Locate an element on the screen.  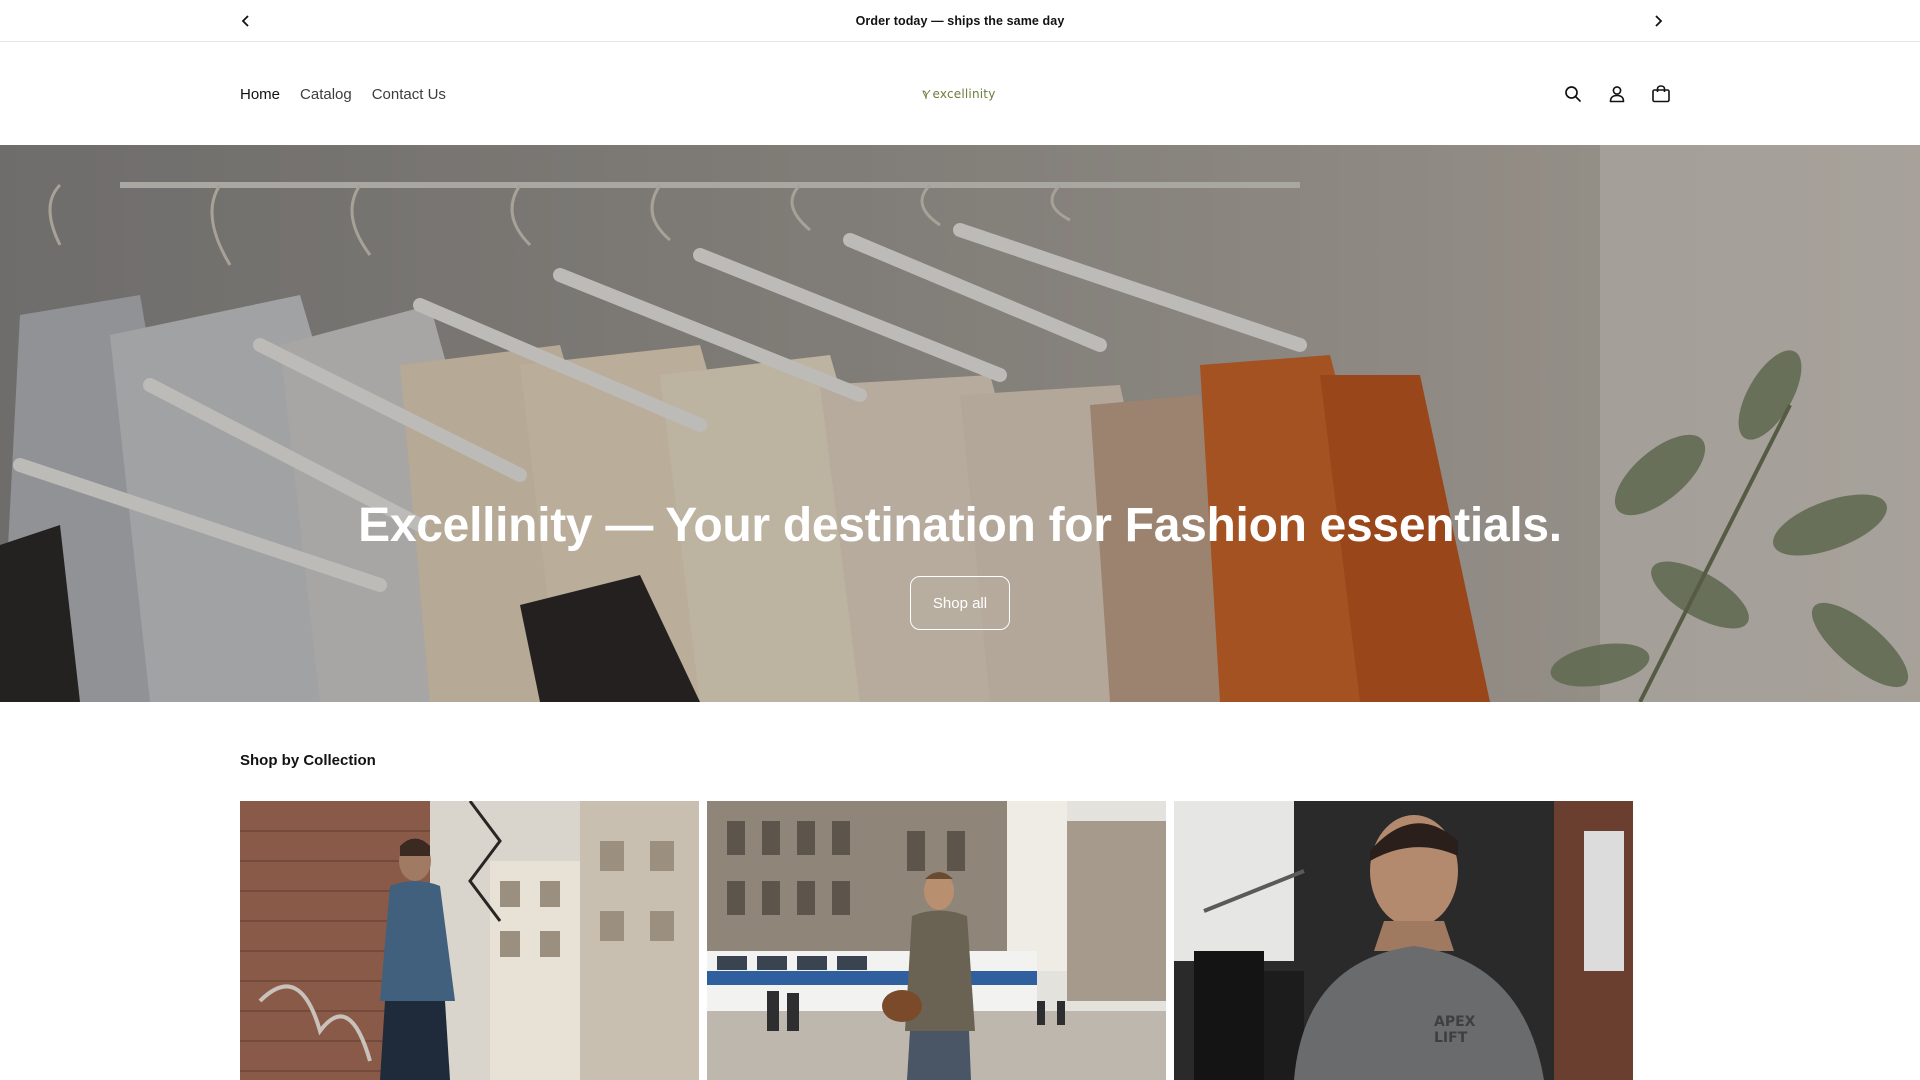
site-header: Home Catalog Contact Us excellinity is located at coordinates (960, 94).